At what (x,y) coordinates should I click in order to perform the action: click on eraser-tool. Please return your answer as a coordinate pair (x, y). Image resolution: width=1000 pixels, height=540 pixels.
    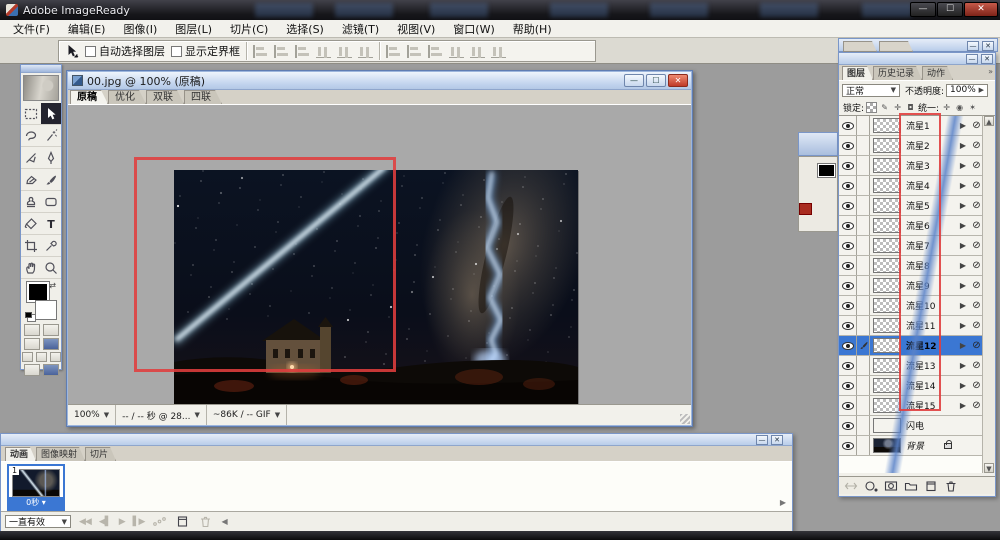
    Looking at the image, I should click on (31, 180).